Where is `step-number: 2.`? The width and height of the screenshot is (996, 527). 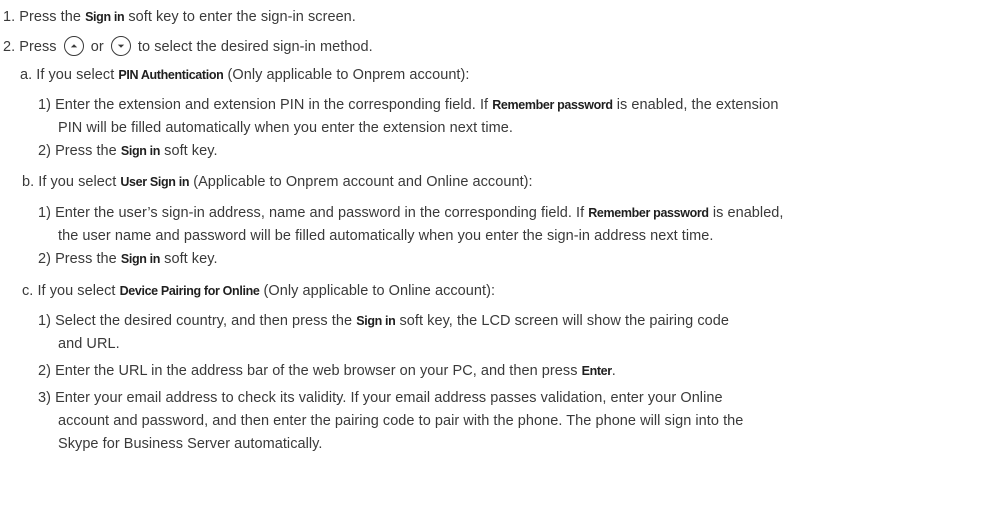
step-number: 2. is located at coordinates (9, 46).